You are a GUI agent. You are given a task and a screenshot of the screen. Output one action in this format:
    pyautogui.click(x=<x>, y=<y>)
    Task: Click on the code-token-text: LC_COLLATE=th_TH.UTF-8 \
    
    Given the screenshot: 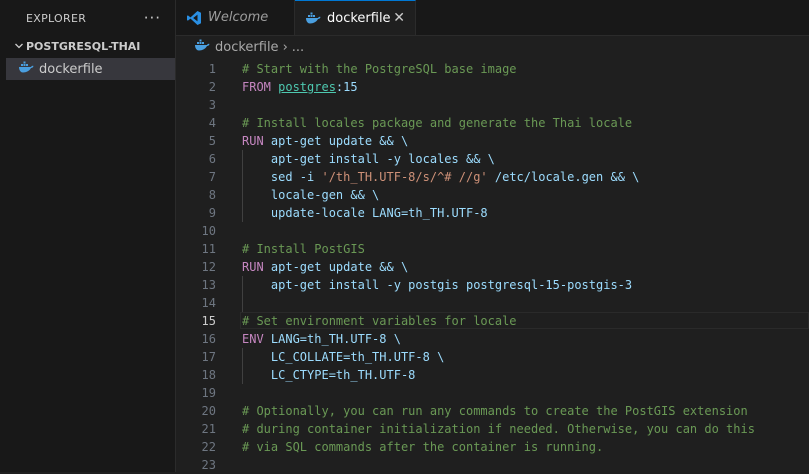 What is the action you would take?
    pyautogui.click(x=343, y=357)
    